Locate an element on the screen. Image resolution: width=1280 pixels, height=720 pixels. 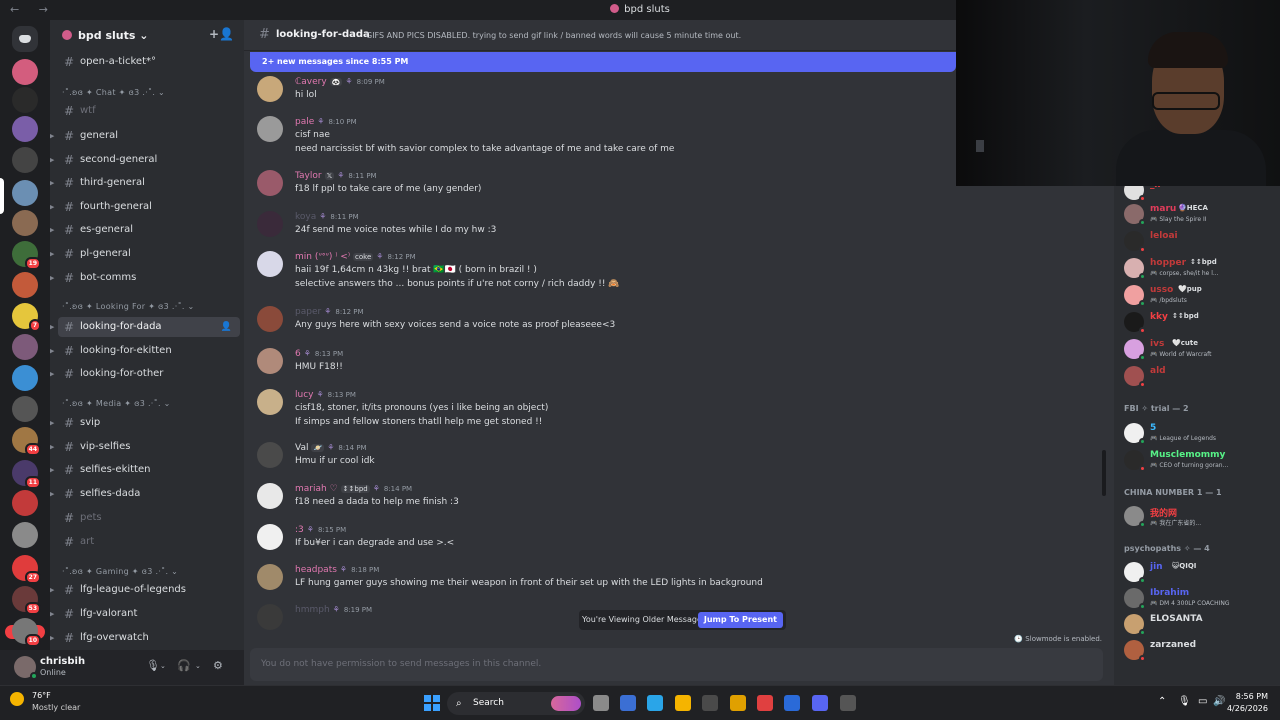
server-icon: 7 is located at coordinates (26, 317).